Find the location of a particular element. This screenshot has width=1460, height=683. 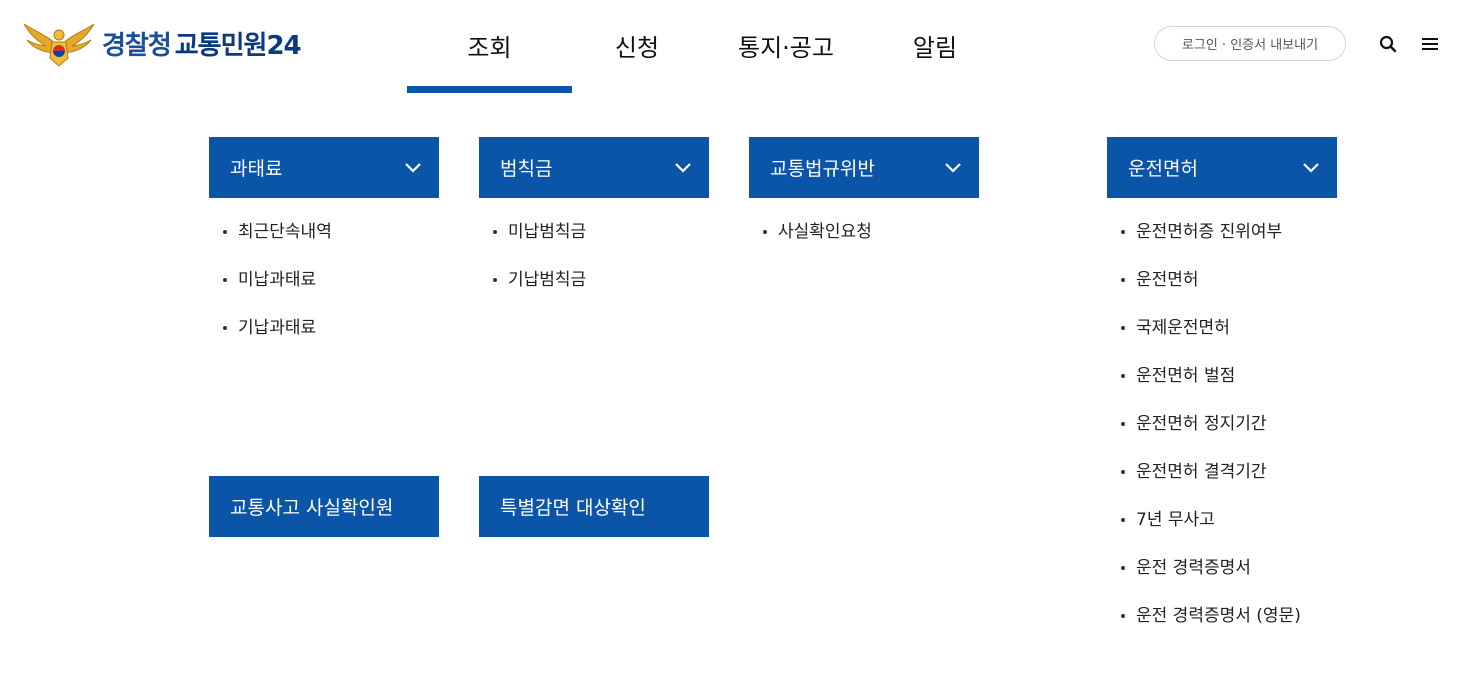

menu-group-violation: 교통법규위반 is located at coordinates (864, 167).